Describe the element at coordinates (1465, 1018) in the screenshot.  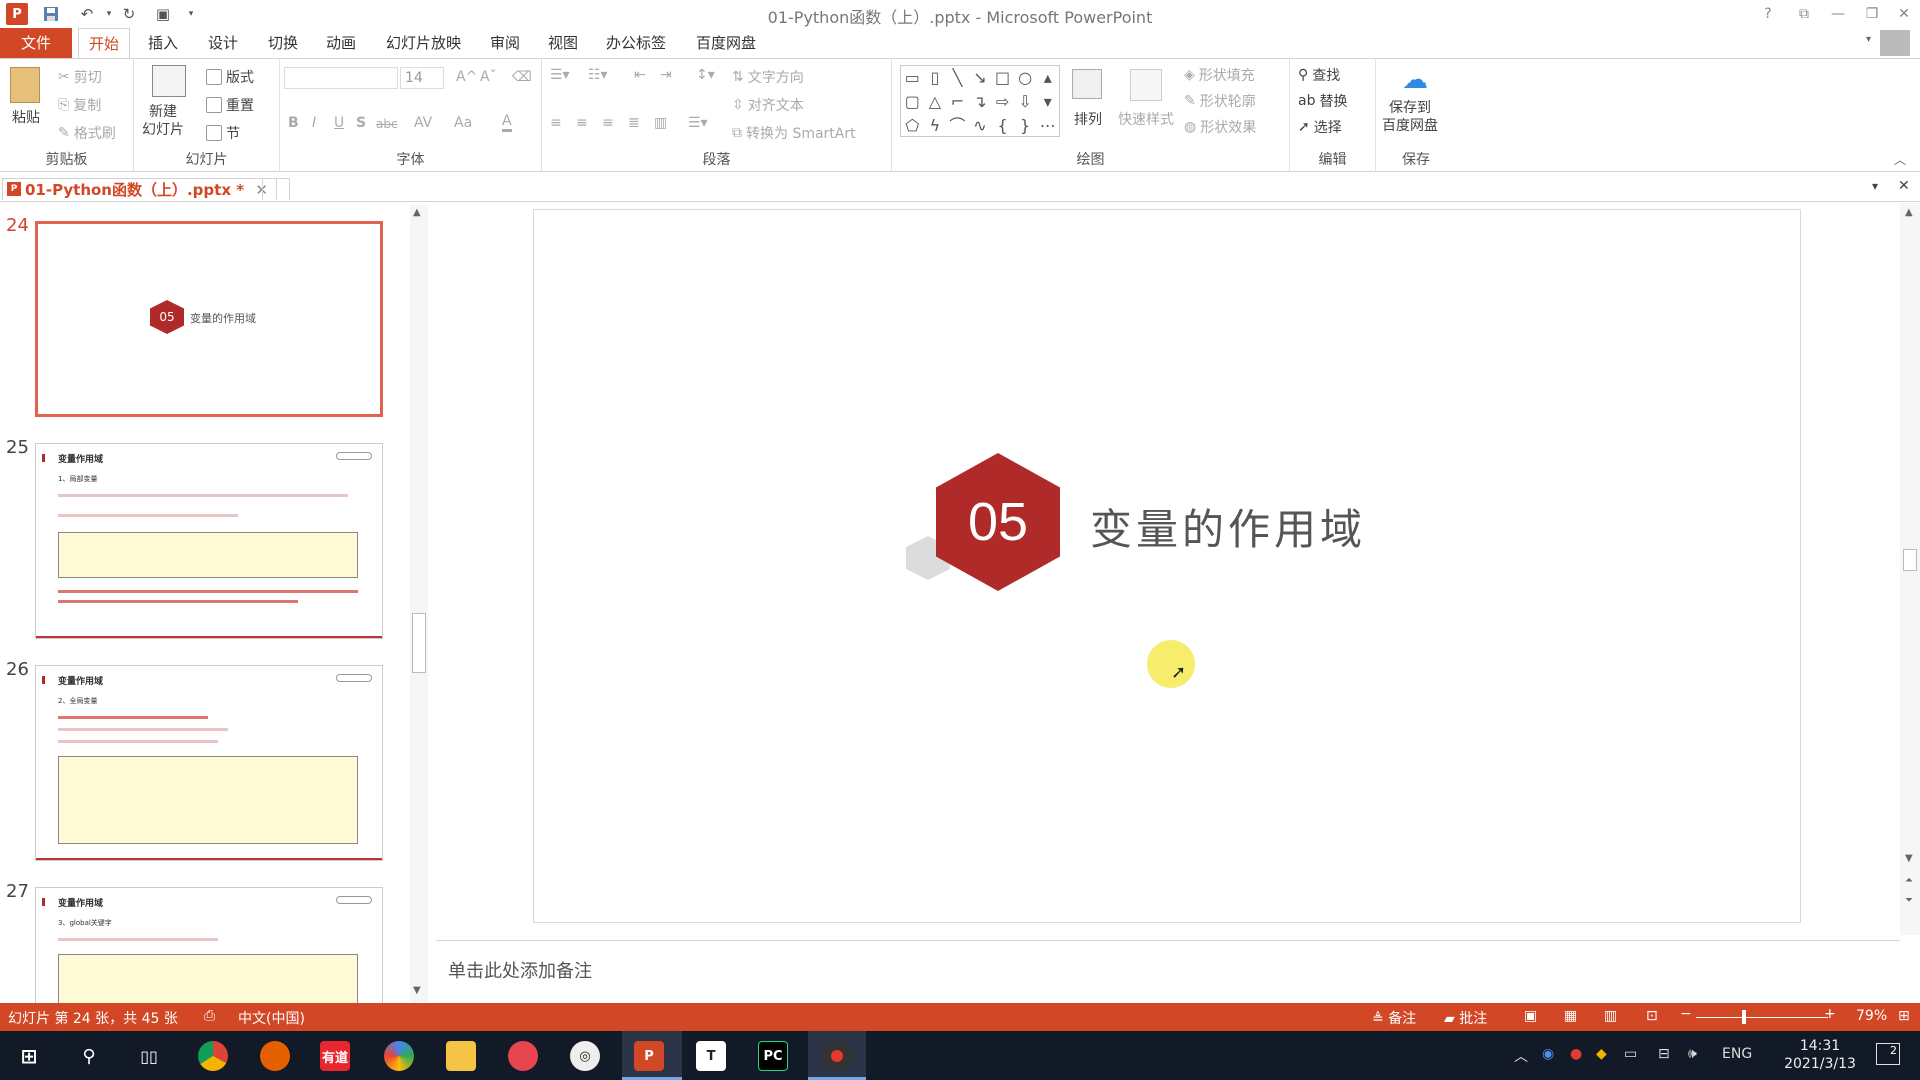
I see `comments-toggle: ▰ 批注` at that location.